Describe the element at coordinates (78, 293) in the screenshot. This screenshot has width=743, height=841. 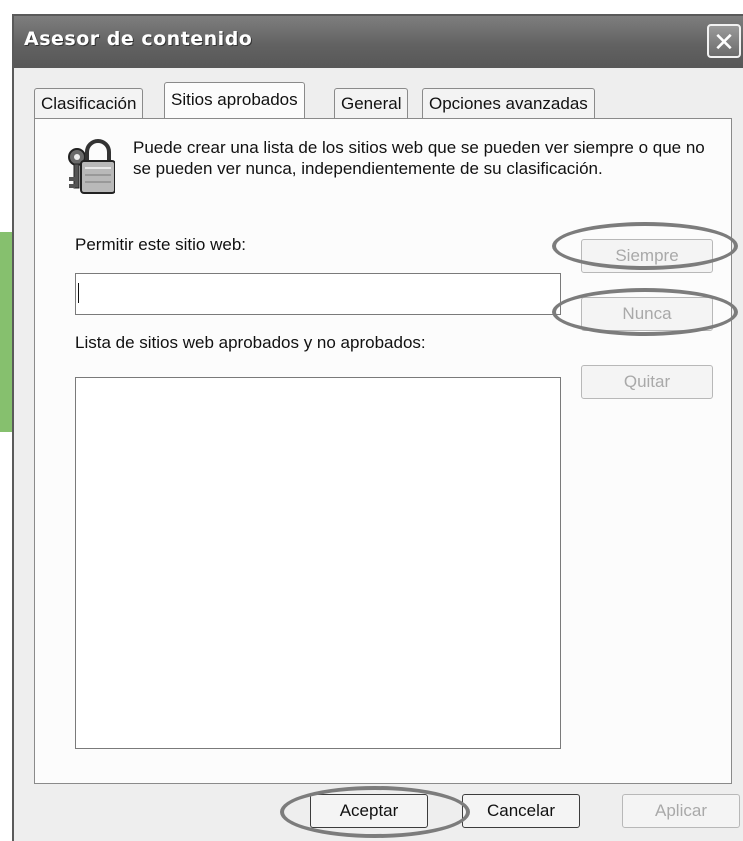
I see `text-caret` at that location.